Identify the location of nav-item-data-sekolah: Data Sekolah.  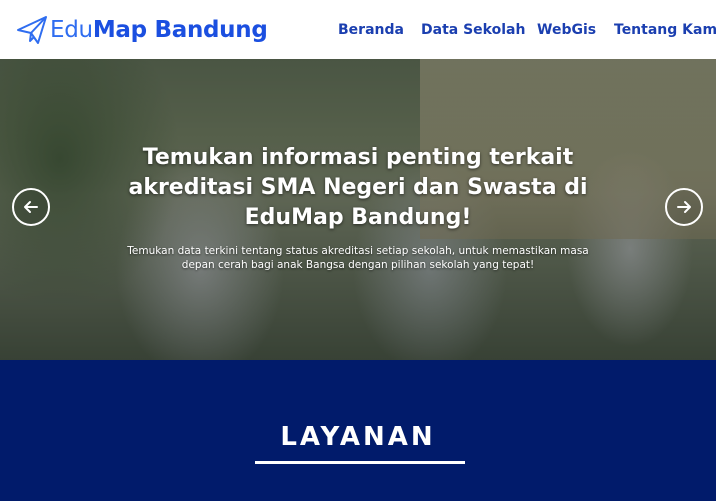
(473, 30).